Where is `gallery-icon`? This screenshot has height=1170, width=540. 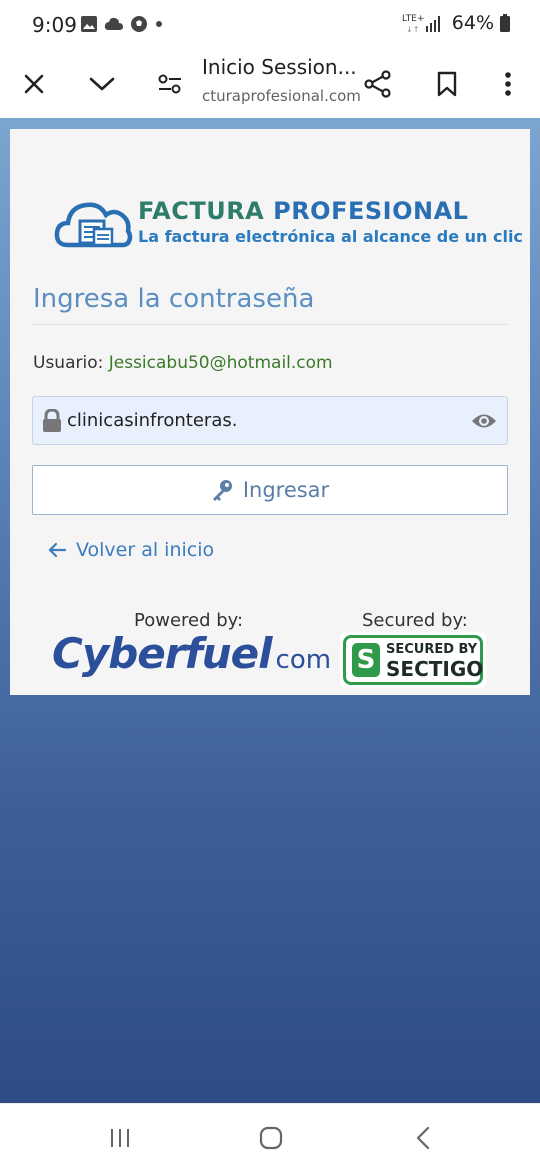
gallery-icon is located at coordinates (89, 24).